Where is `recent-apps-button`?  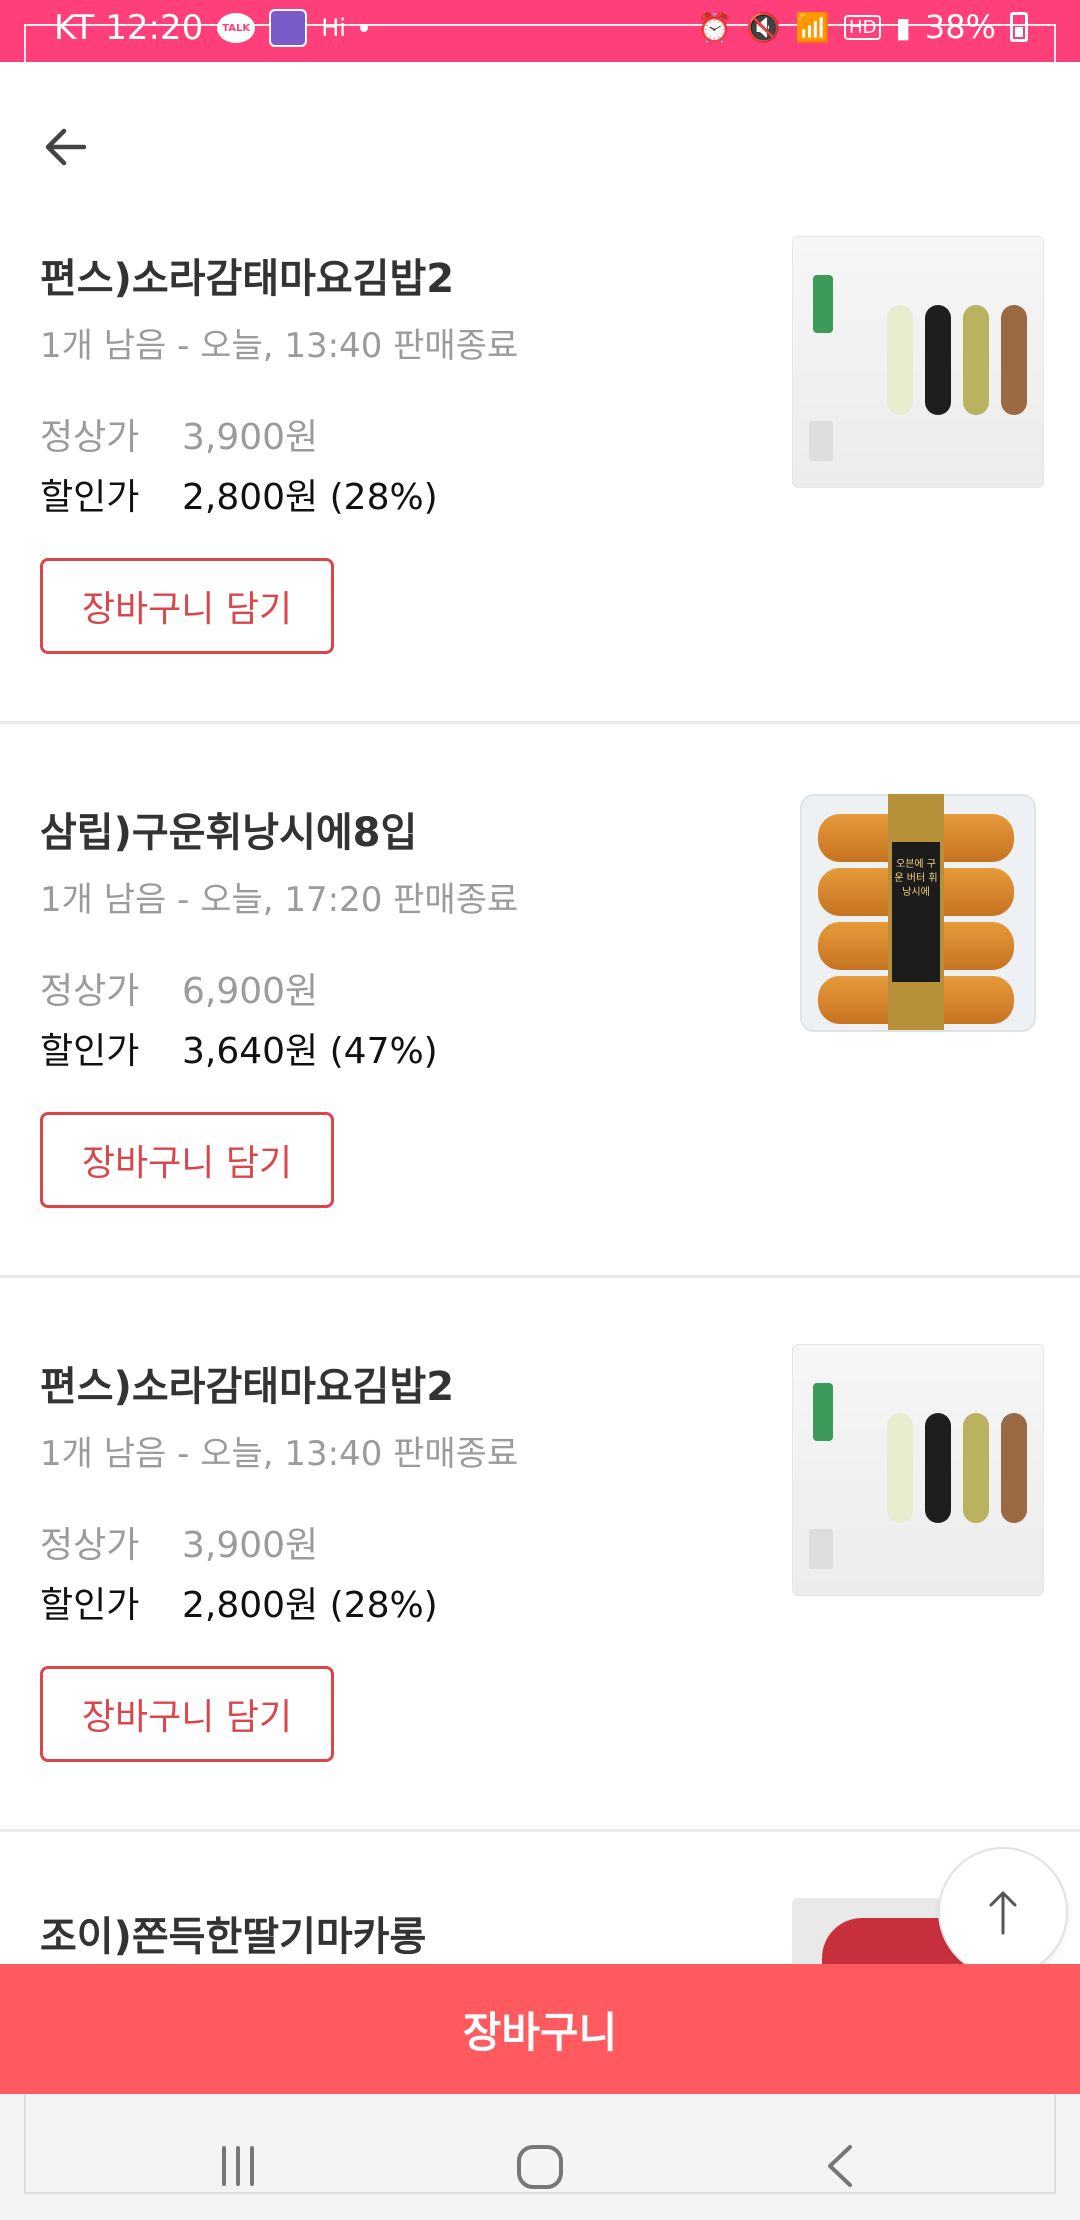 recent-apps-button is located at coordinates (238, 2166).